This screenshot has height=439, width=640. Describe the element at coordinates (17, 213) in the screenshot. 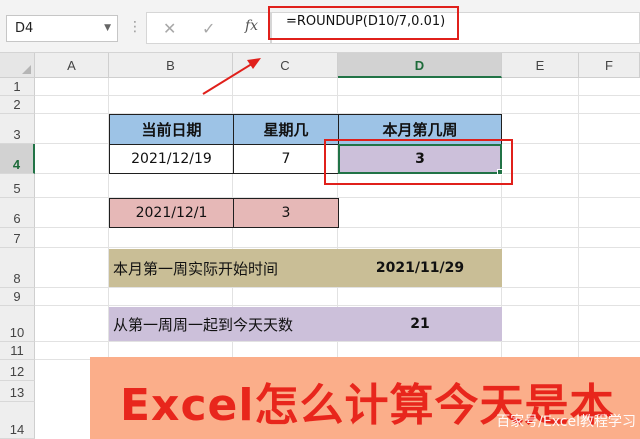

I see `row-header-6: 6` at that location.